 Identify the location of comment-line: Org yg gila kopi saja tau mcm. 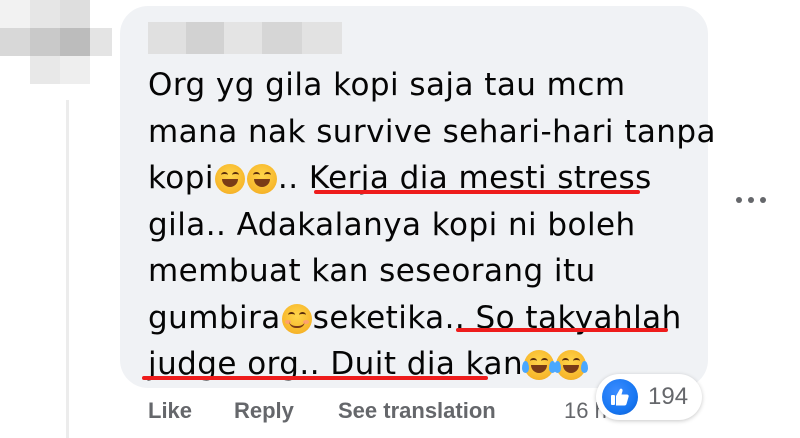
(422, 85).